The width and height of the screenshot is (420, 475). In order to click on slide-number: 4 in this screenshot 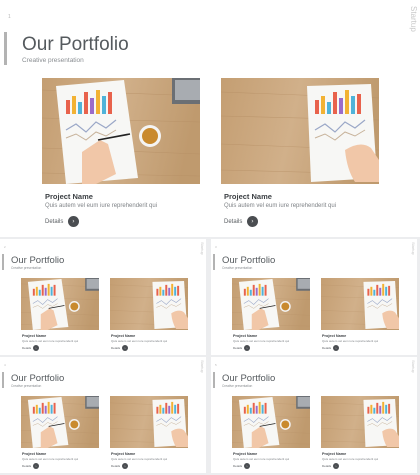, I will do `click(5, 365)`.